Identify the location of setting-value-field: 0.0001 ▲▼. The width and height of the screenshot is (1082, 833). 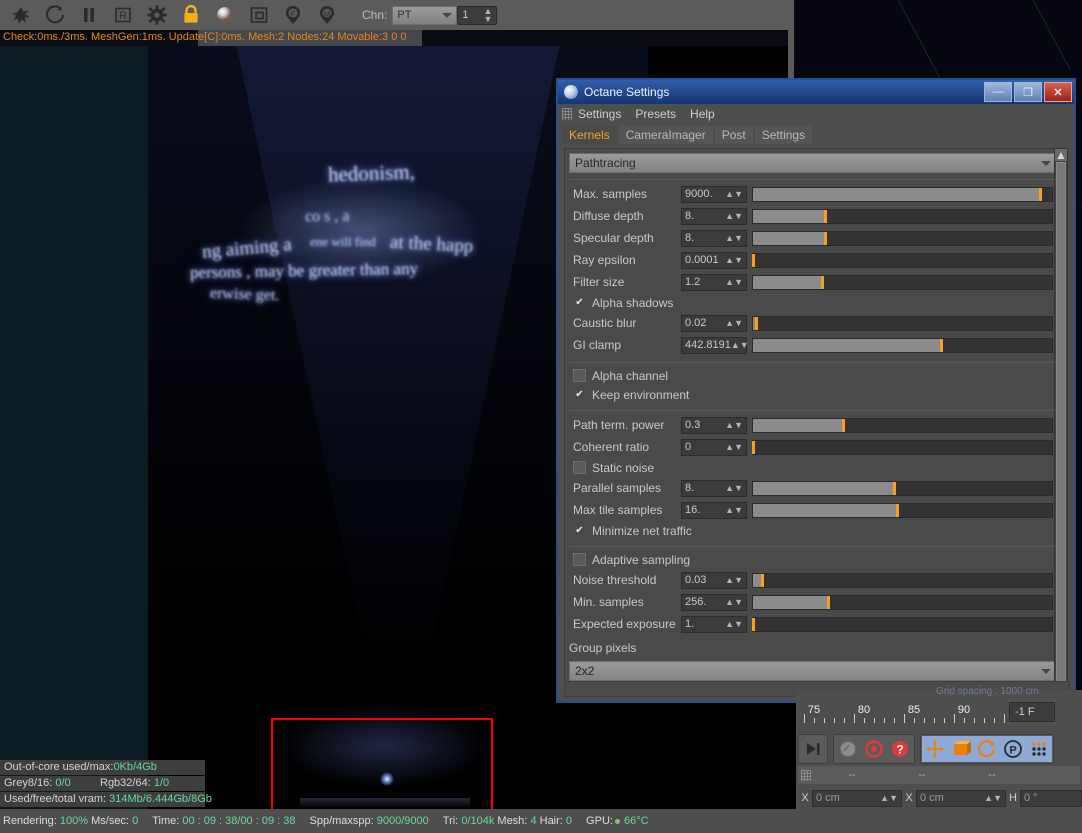
(714, 260).